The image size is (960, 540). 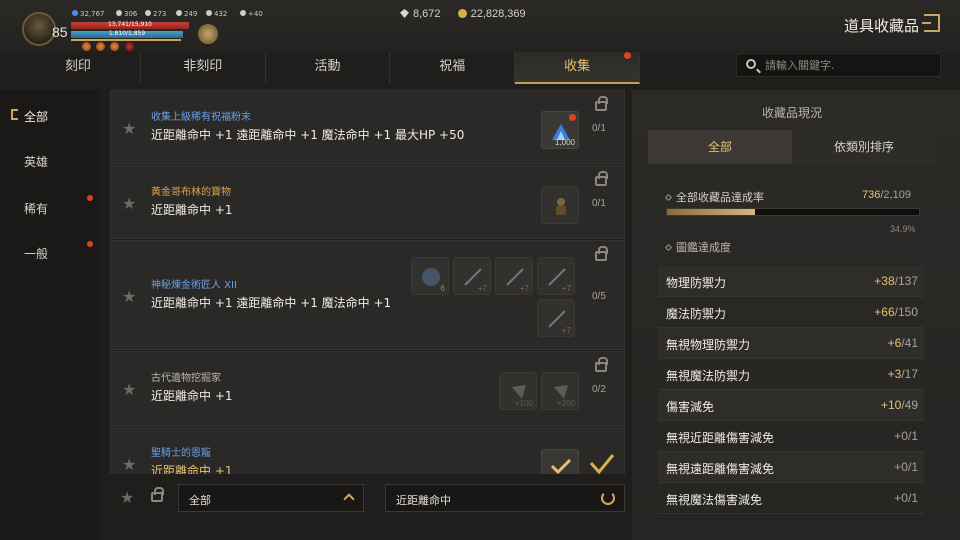 I want to click on item-qty: 1,000, so click(x=564, y=142).